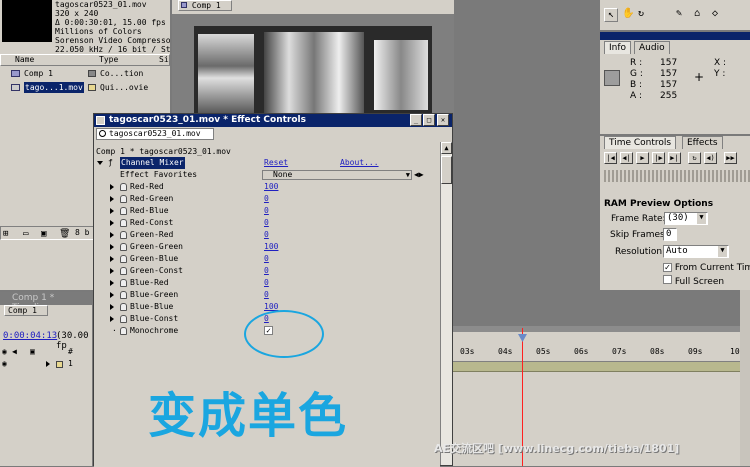 The height and width of the screenshot is (467, 750). I want to click on tab-time-controls: Time Controls, so click(640, 142).